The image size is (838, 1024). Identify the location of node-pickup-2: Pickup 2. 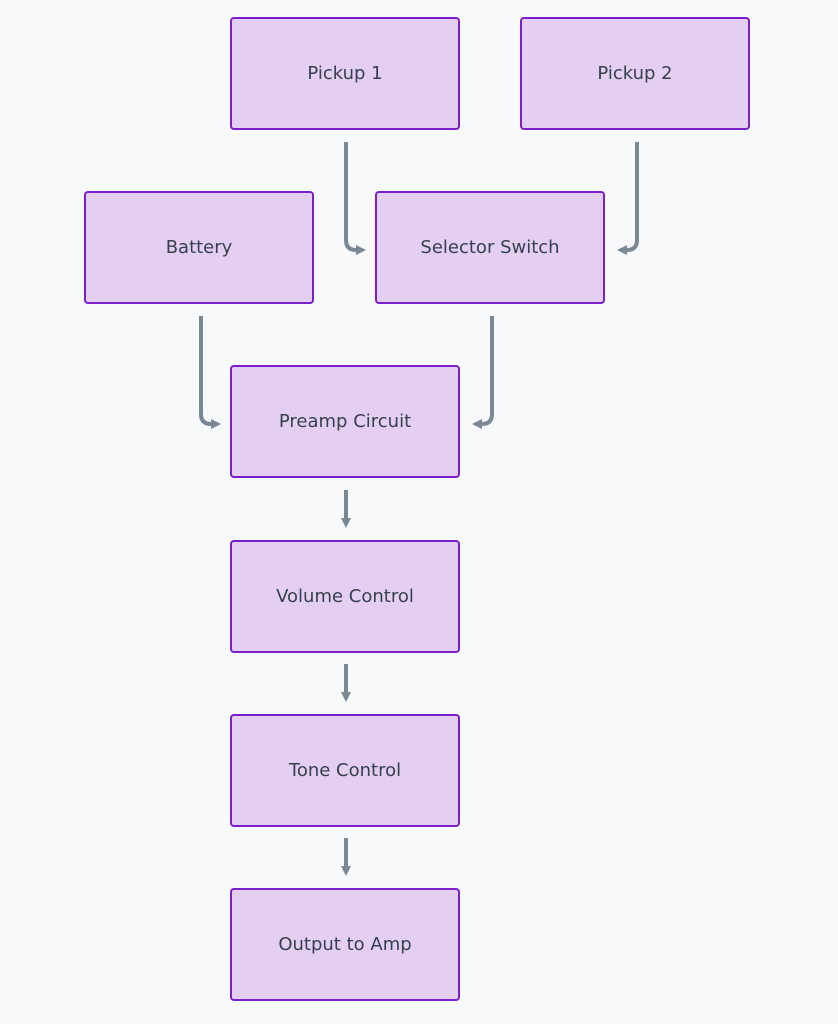
(635, 73).